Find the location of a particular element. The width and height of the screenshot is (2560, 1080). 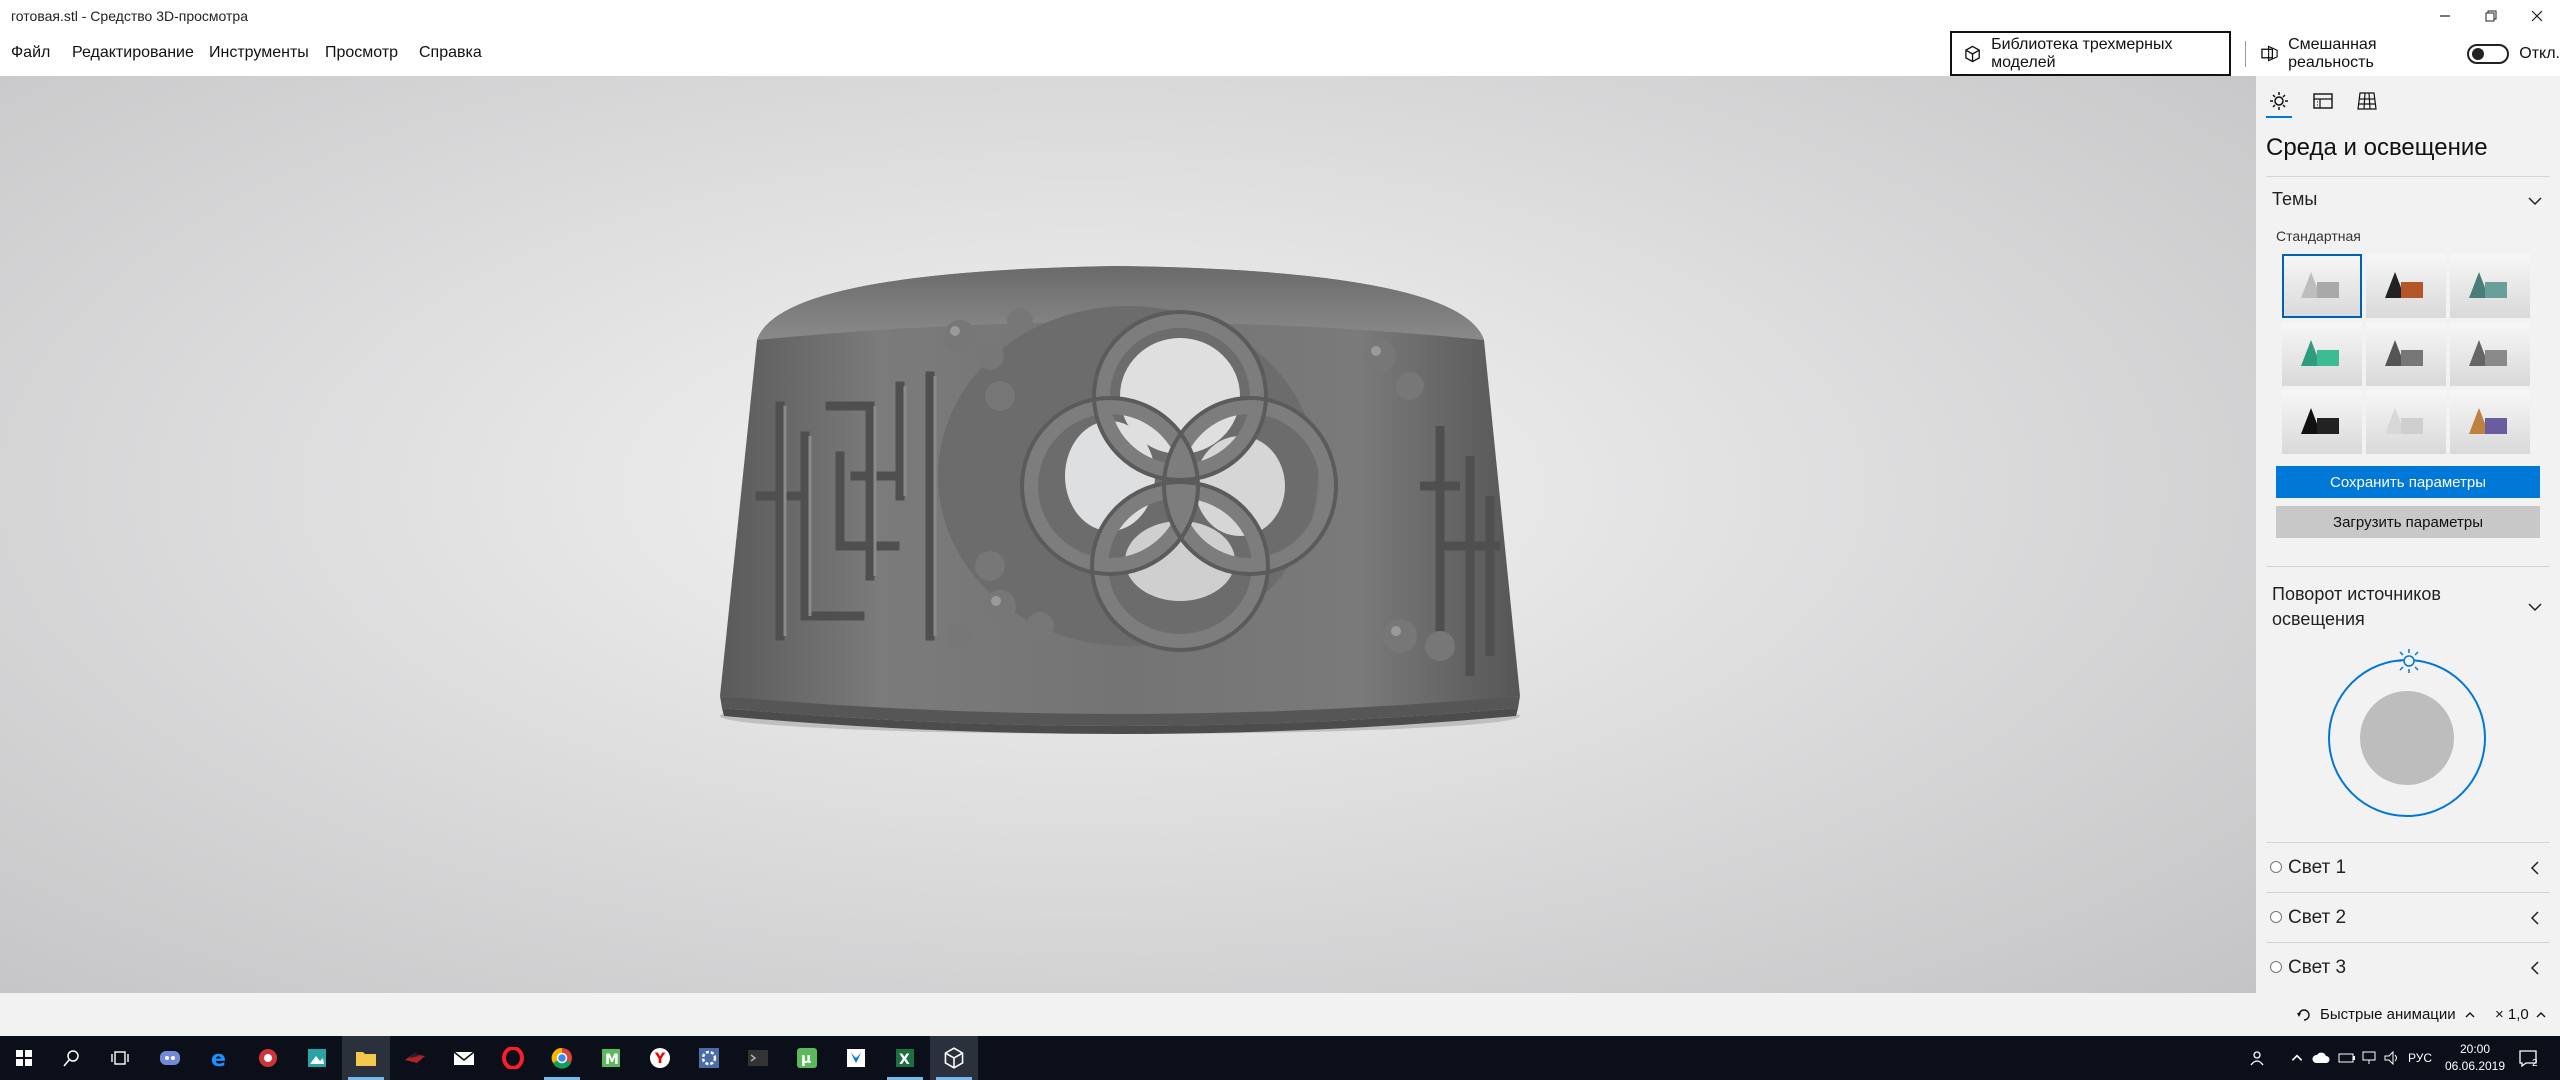

theme-black is located at coordinates (2322, 422).